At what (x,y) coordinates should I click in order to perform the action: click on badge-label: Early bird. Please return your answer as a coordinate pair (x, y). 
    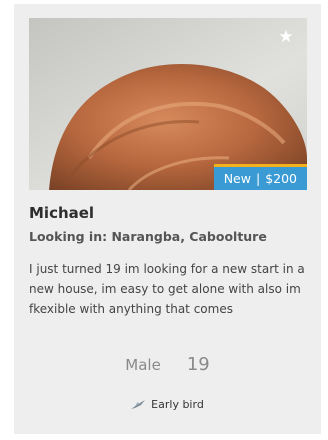
    Looking at the image, I should click on (177, 404).